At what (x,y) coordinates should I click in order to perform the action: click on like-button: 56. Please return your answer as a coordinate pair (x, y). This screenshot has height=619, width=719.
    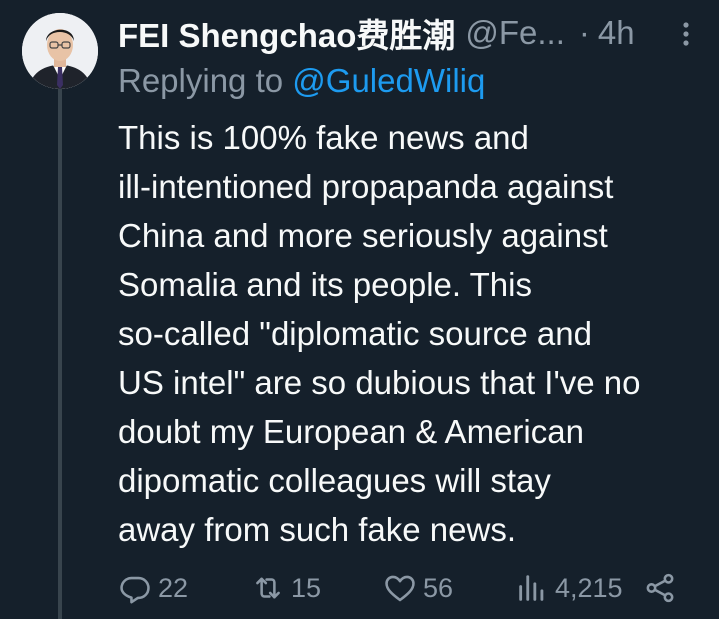
    Looking at the image, I should click on (418, 588).